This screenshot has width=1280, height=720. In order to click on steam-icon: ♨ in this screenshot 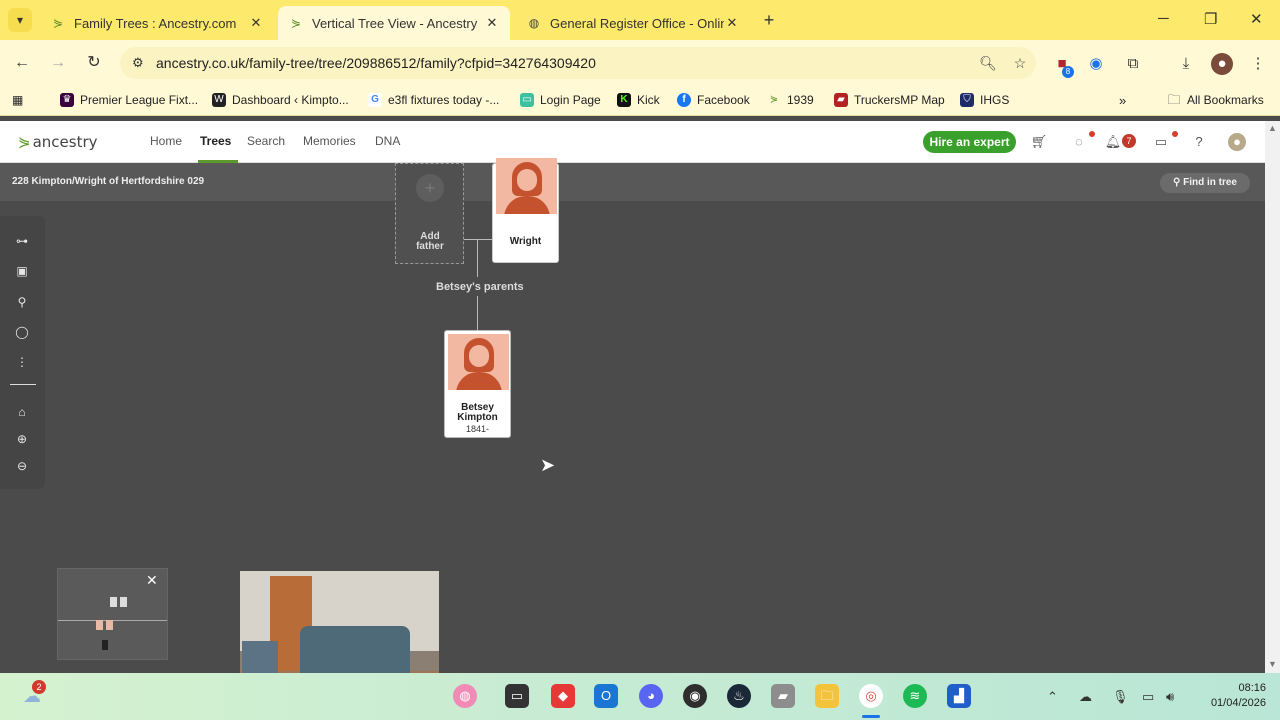, I will do `click(739, 696)`.